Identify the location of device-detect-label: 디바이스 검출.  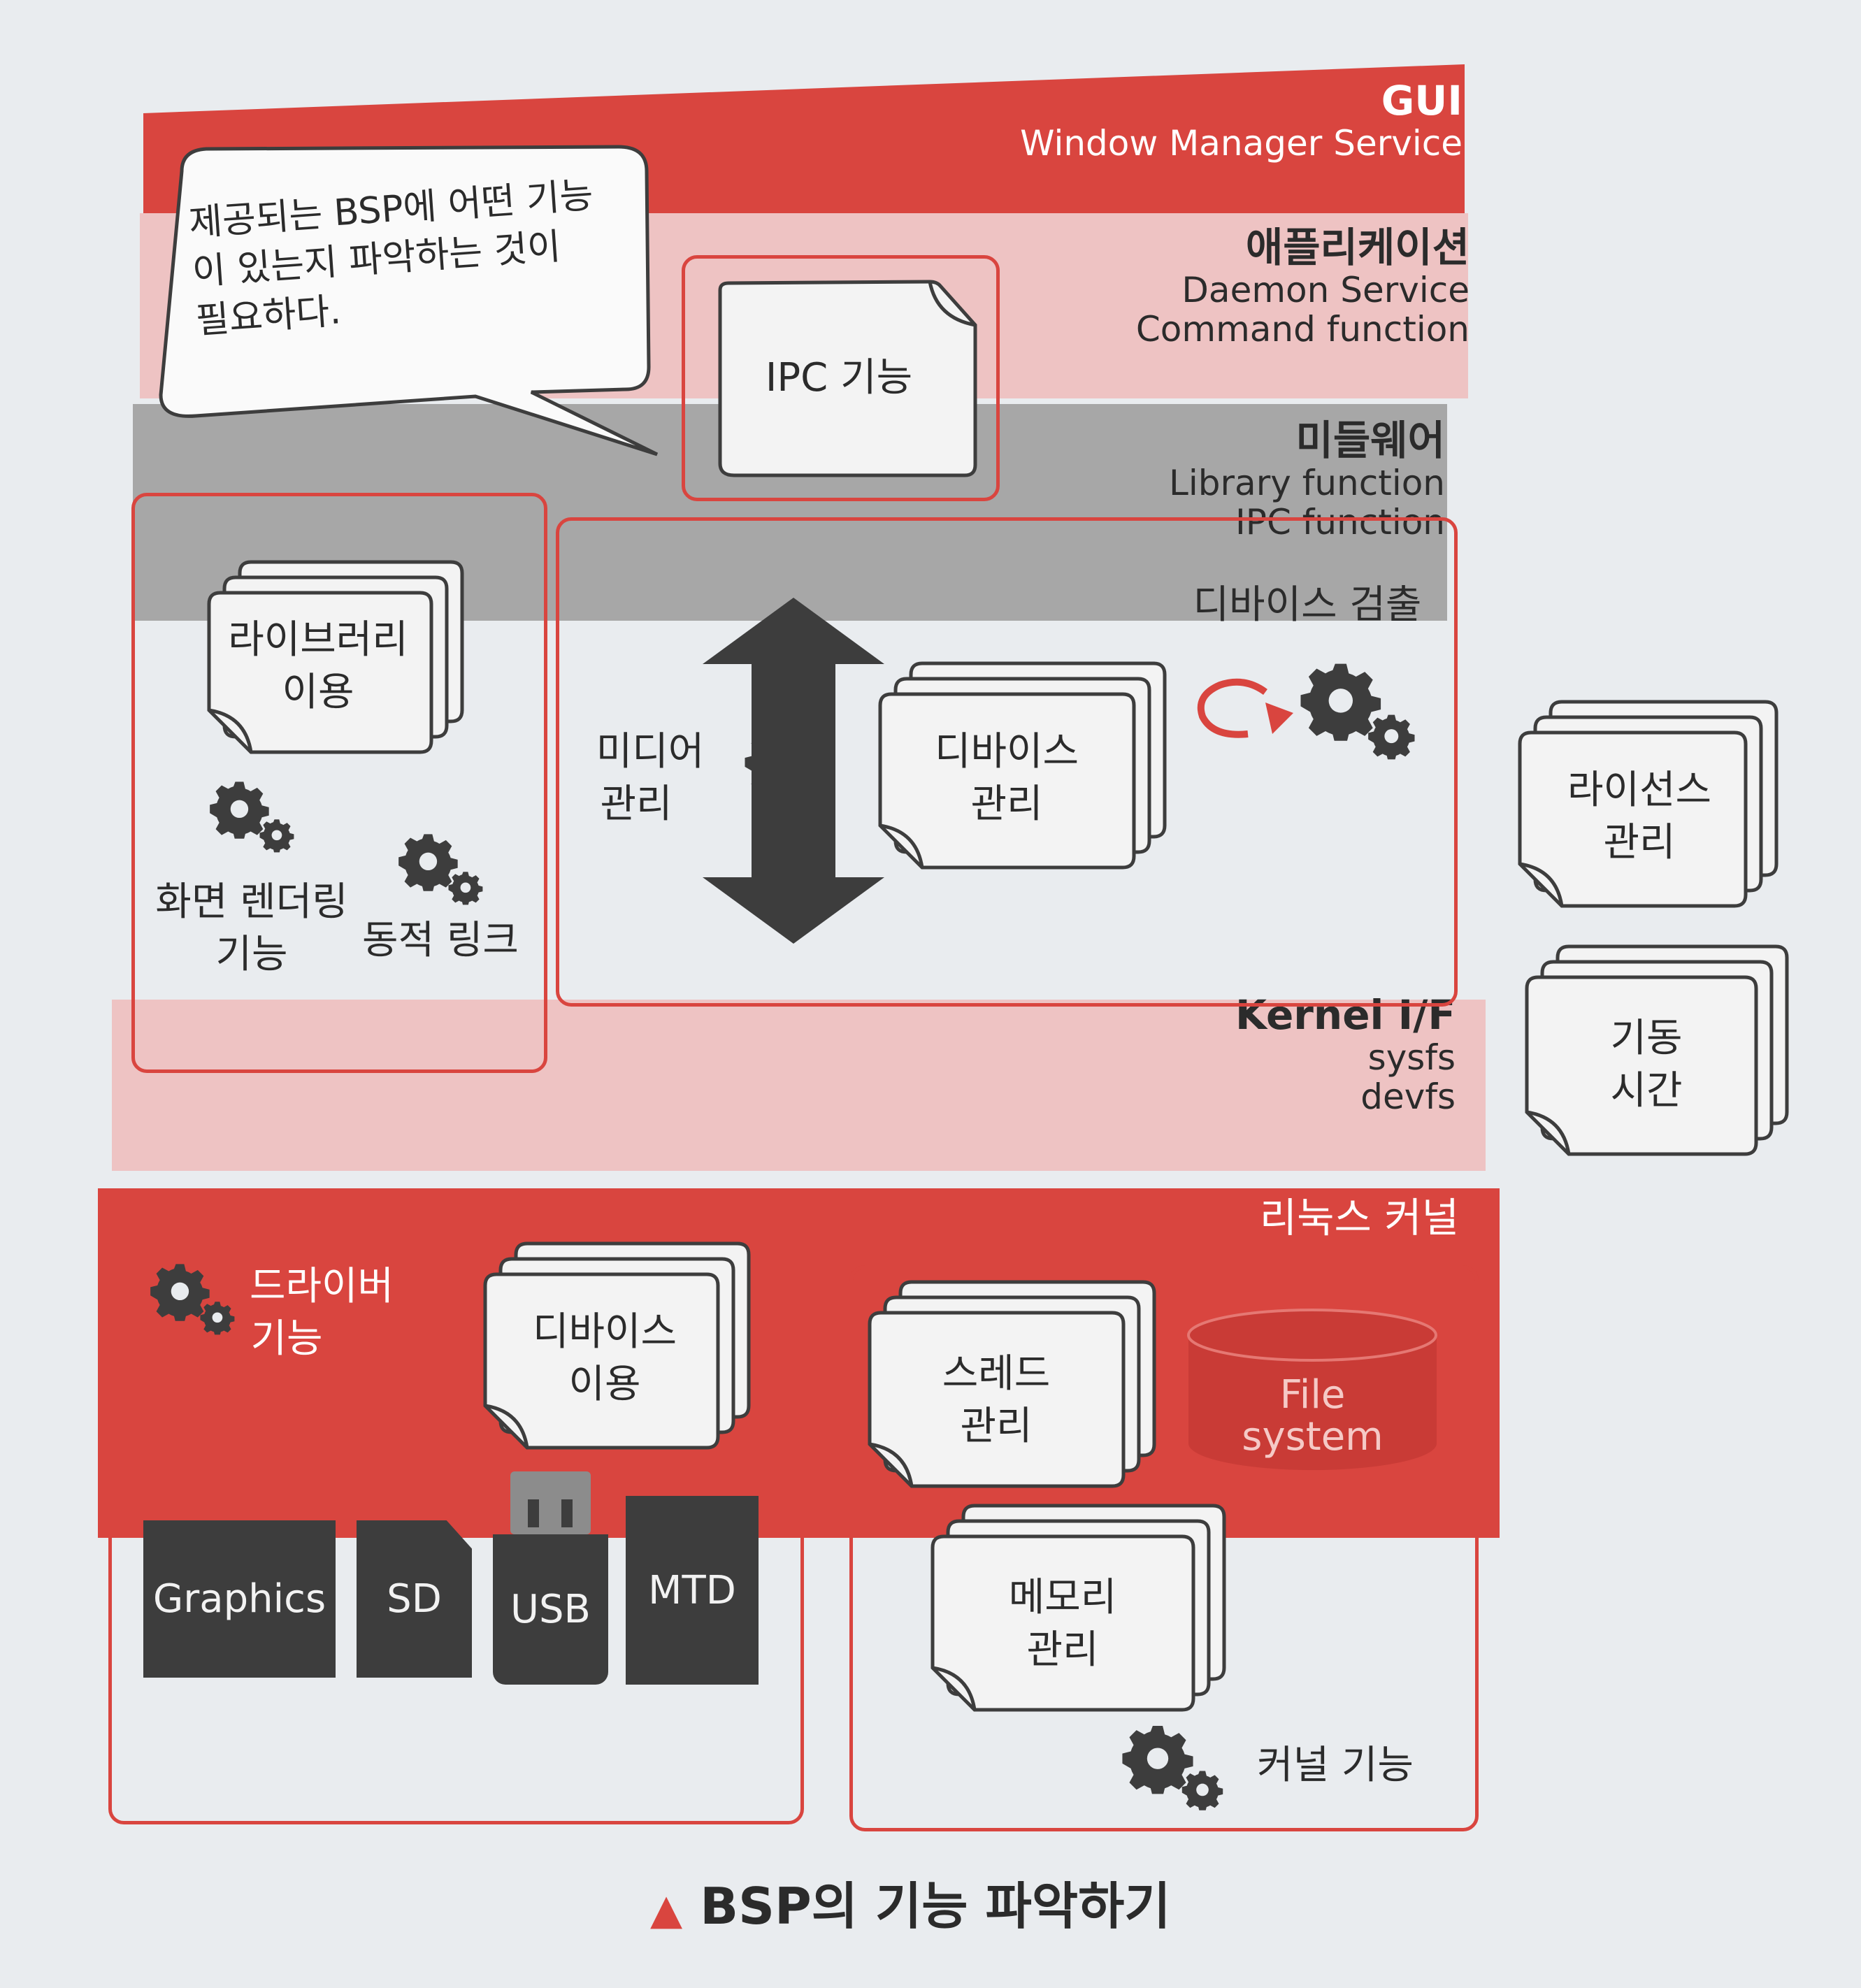
(1308, 605).